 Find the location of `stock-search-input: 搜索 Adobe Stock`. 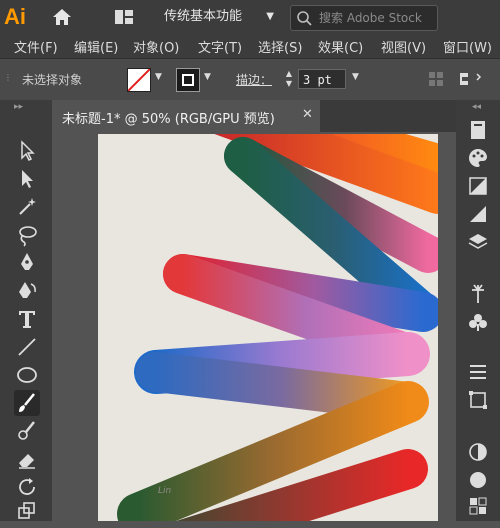

stock-search-input: 搜索 Adobe Stock is located at coordinates (364, 18).